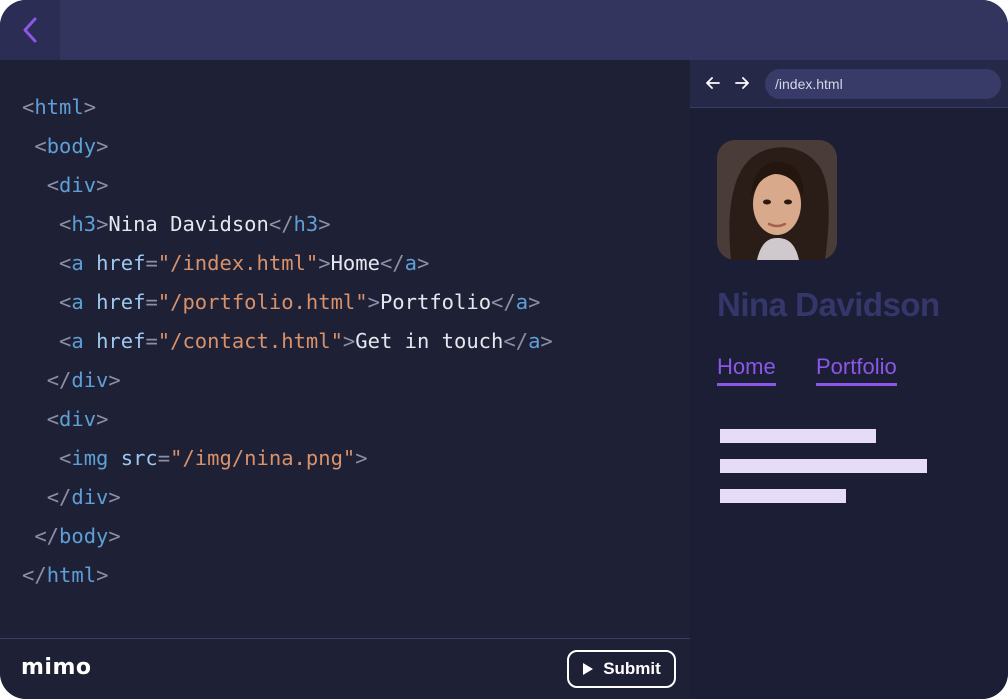  What do you see at coordinates (588, 669) in the screenshot?
I see `play-icon` at bounding box center [588, 669].